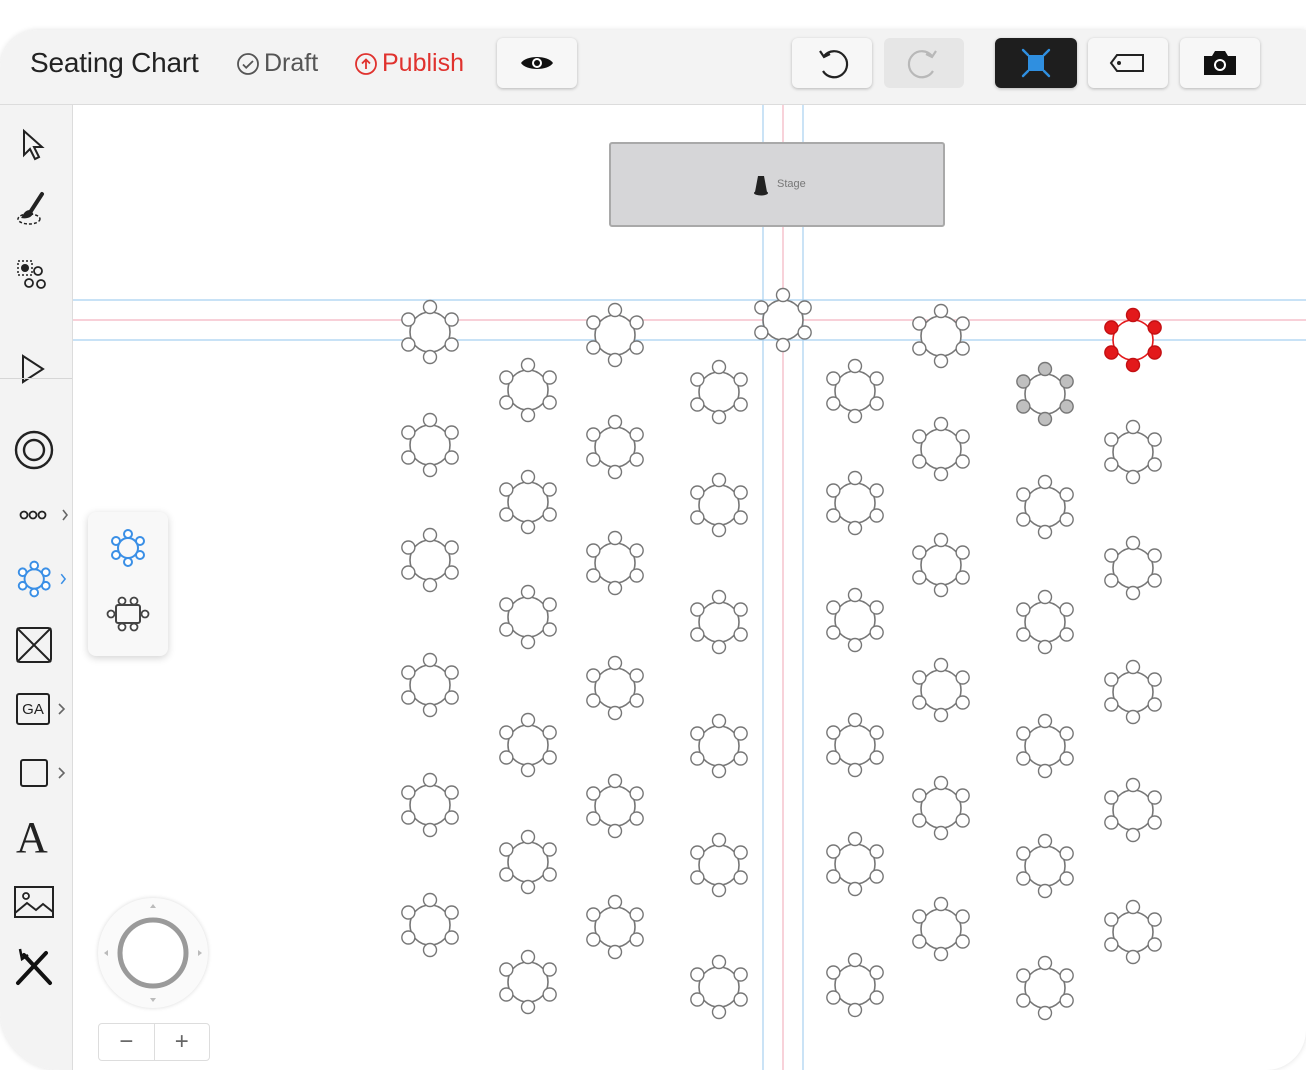  Describe the element at coordinates (127, 1042) in the screenshot. I see `zoom-out-button: −` at that location.